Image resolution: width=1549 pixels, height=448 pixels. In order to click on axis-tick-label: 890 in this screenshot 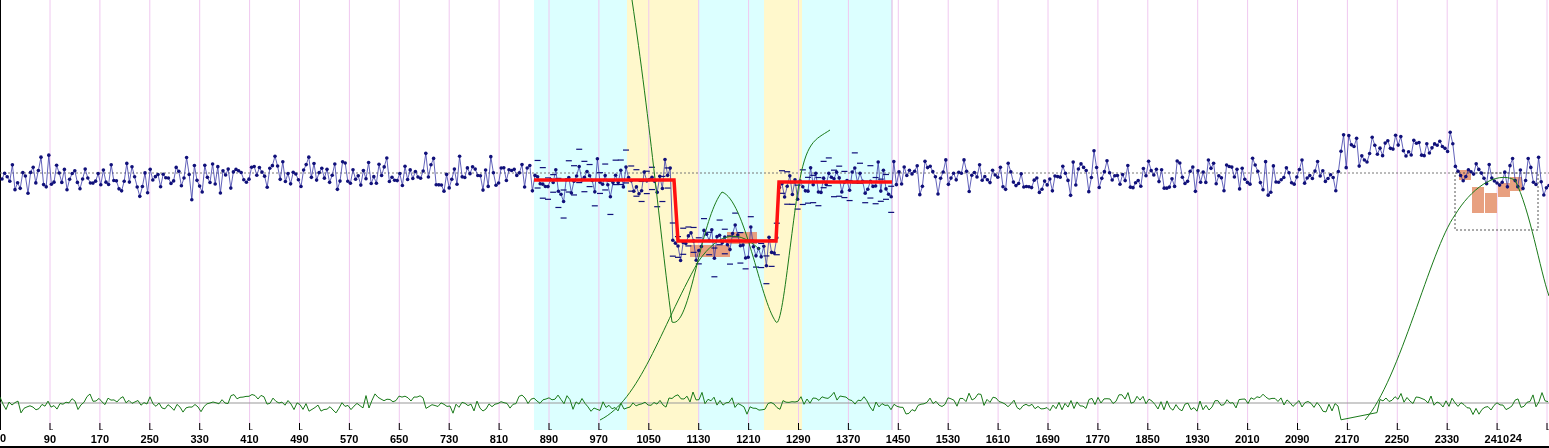, I will do `click(549, 439)`.